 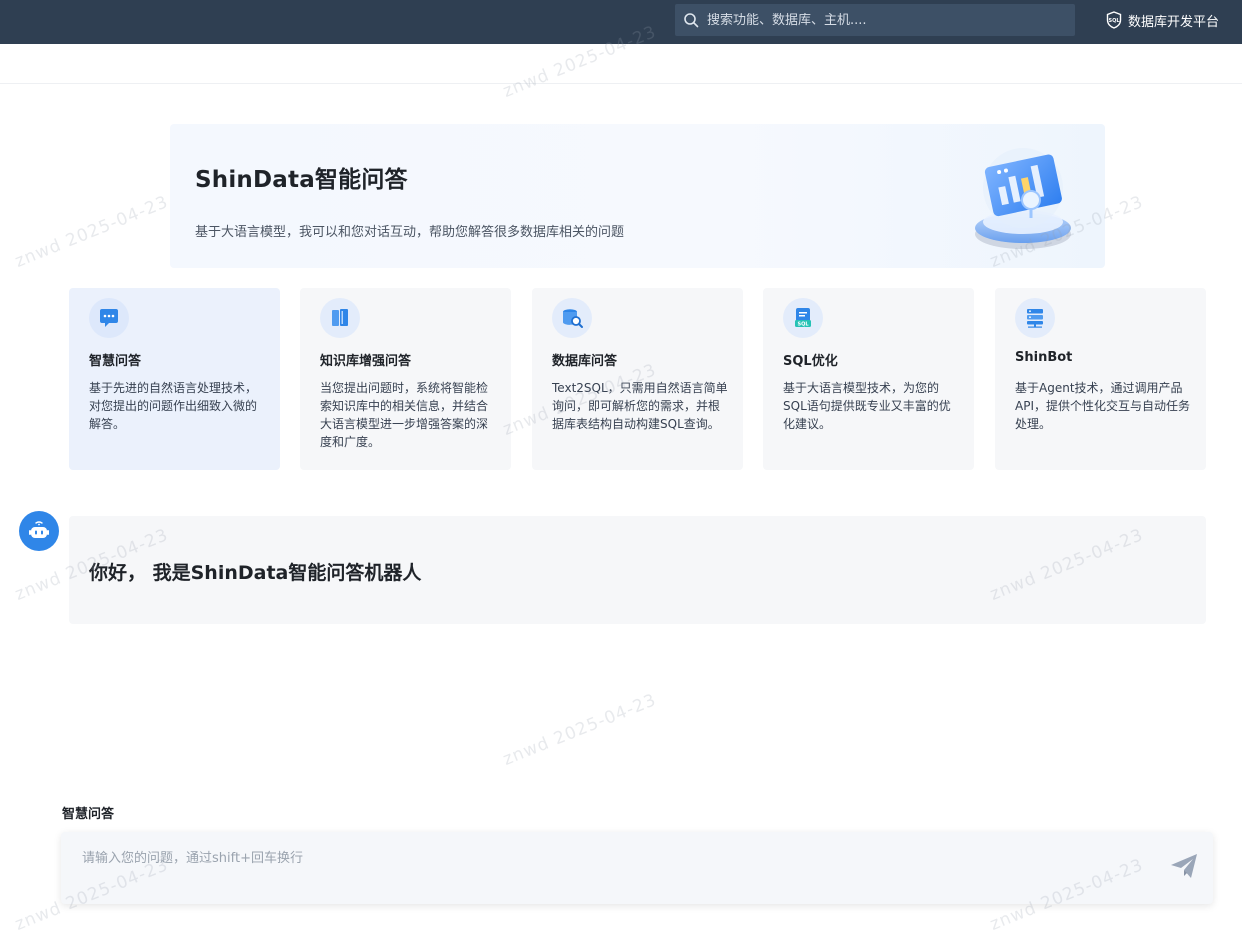 What do you see at coordinates (1023, 198) in the screenshot?
I see `analytics-illustration-icon` at bounding box center [1023, 198].